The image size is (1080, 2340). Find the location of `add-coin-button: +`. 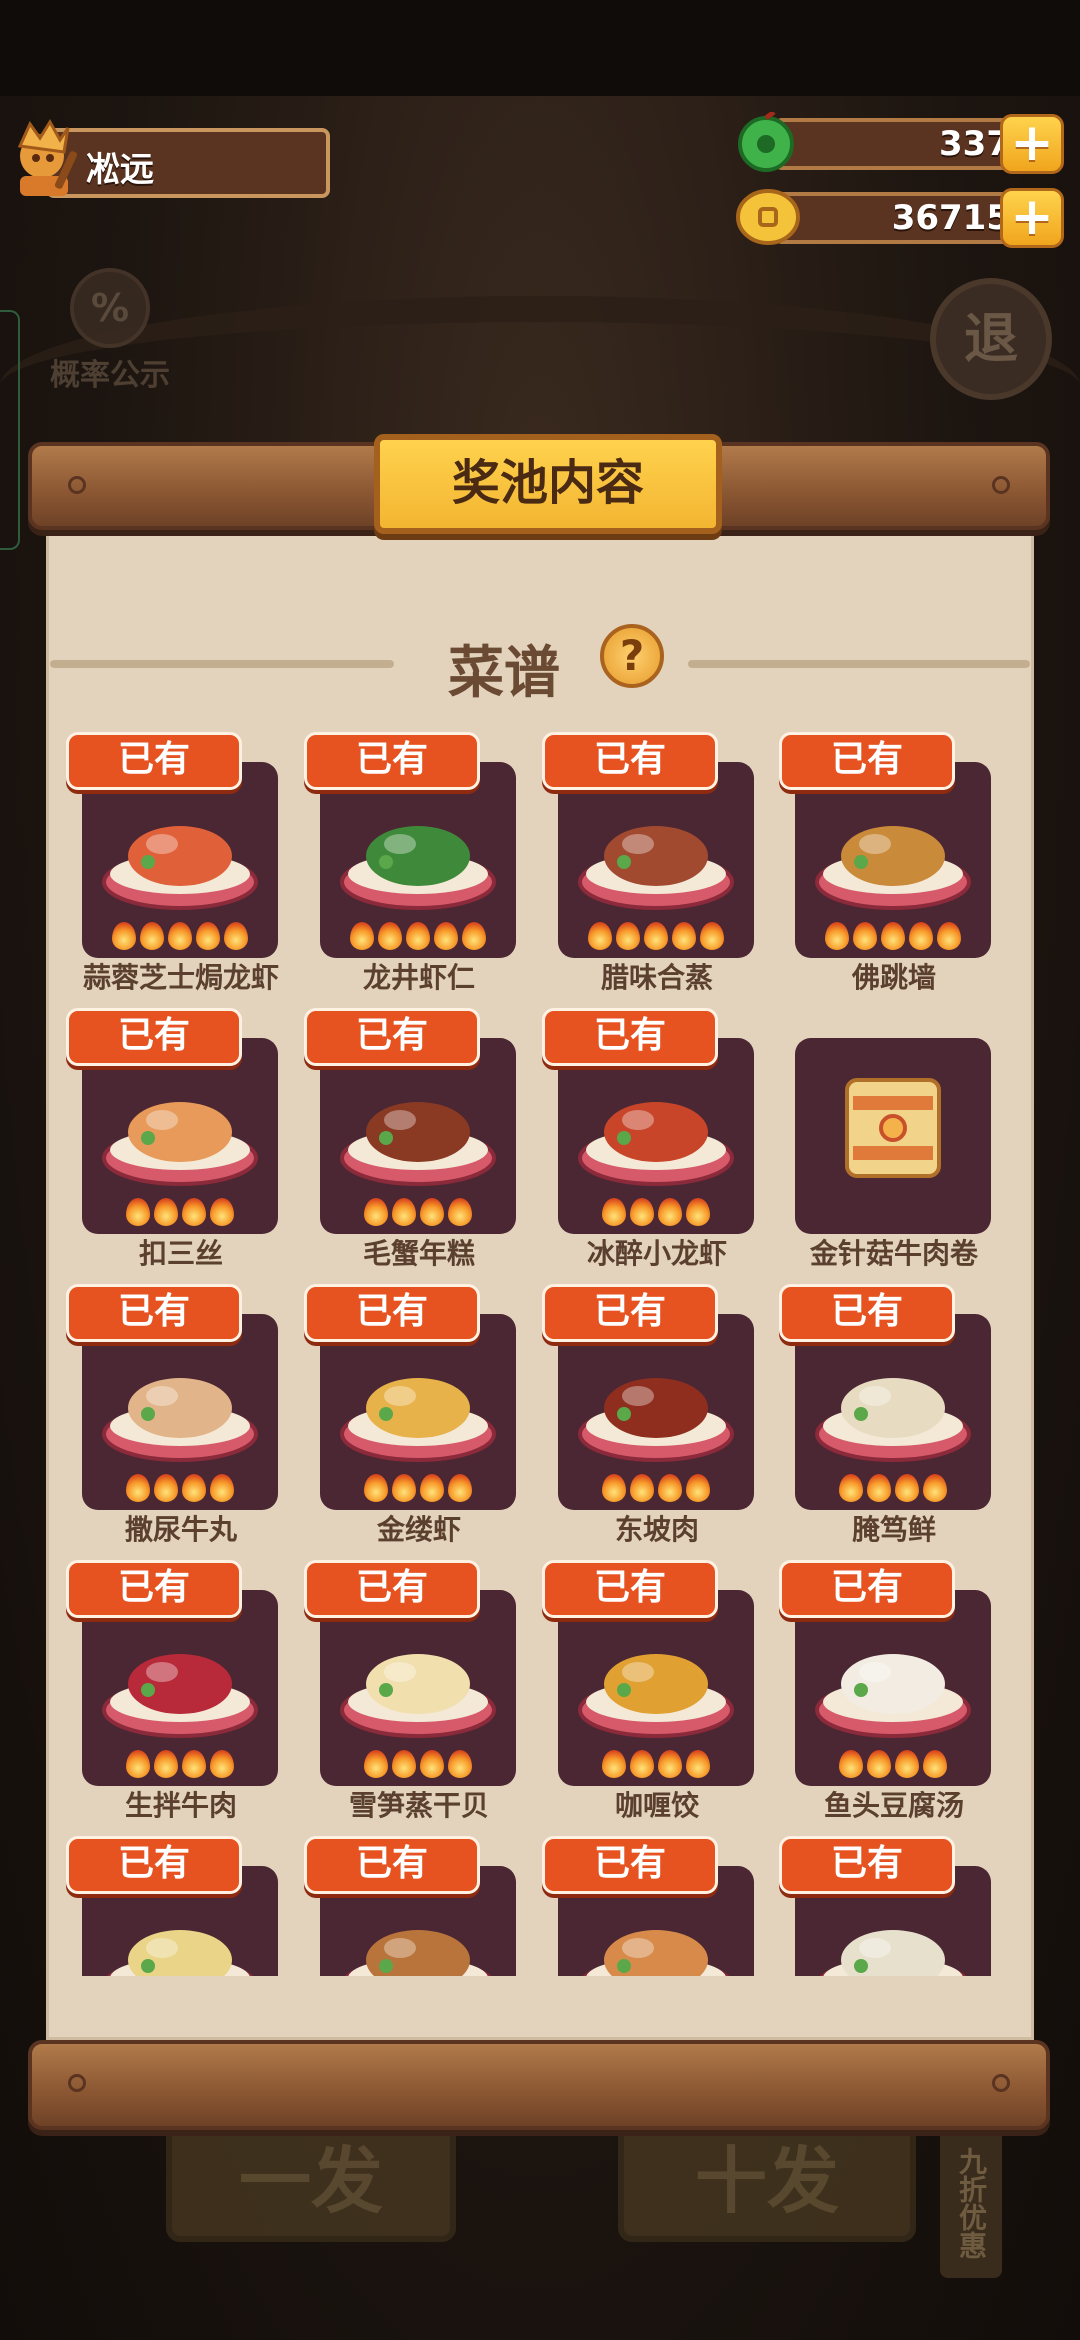

add-coin-button: + is located at coordinates (1032, 218).